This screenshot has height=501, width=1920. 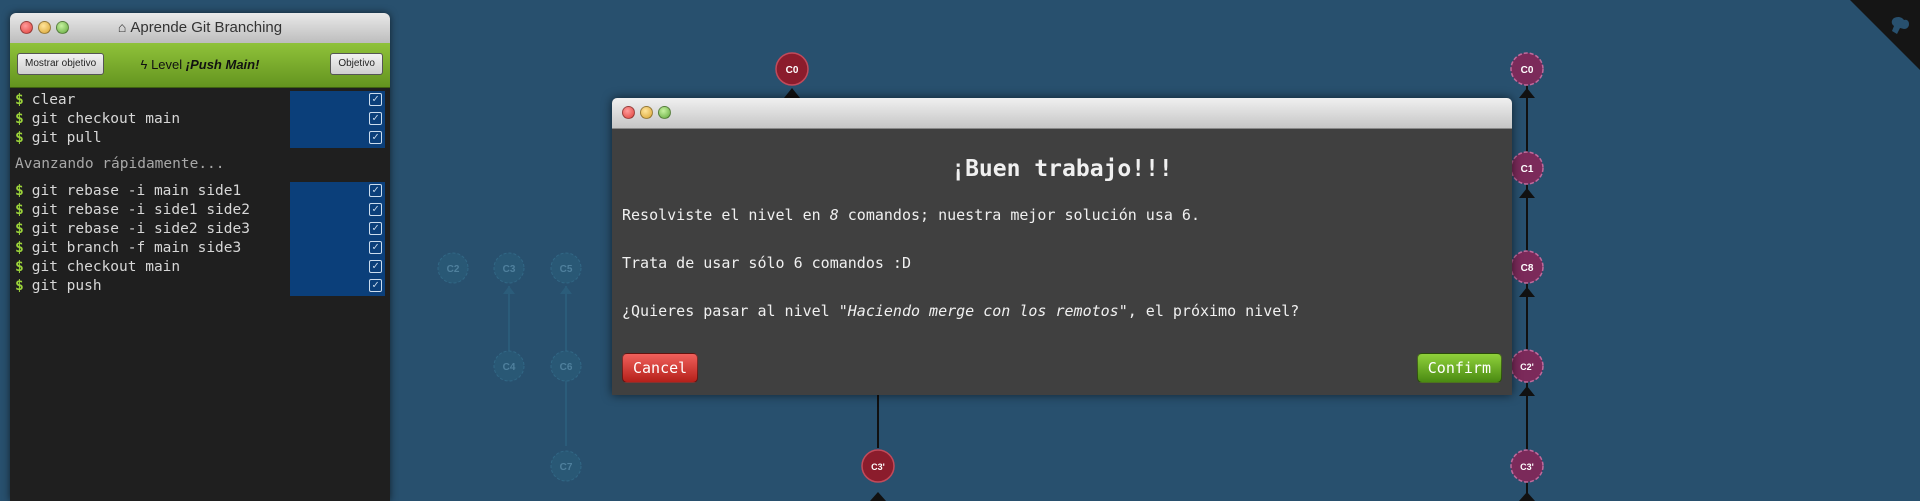 What do you see at coordinates (200, 286) in the screenshot?
I see `command-line: $ git push ✓` at bounding box center [200, 286].